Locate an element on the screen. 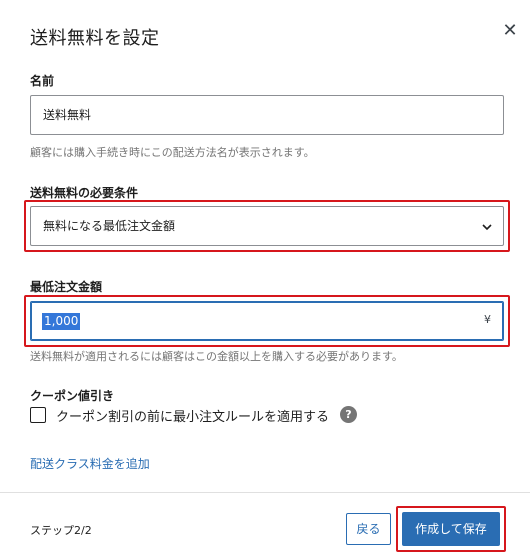  create-and-save-button: 作成して保存 is located at coordinates (451, 529).